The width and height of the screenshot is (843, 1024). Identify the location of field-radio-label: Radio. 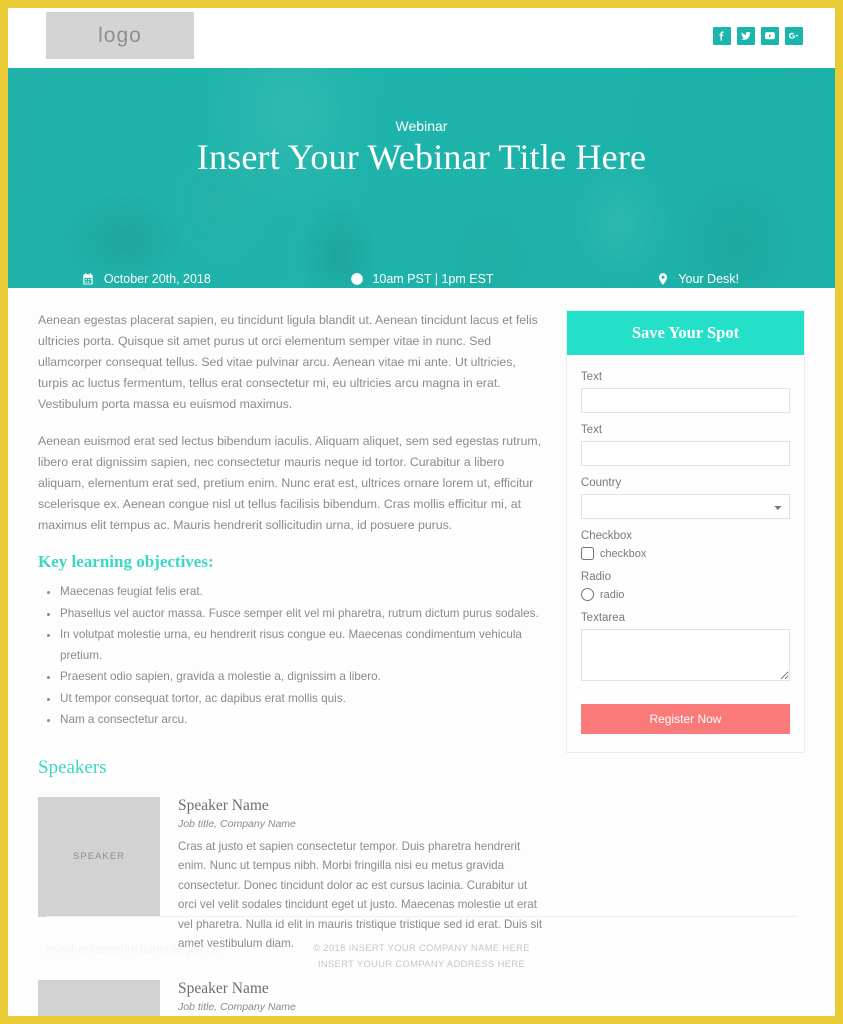
(595, 577).